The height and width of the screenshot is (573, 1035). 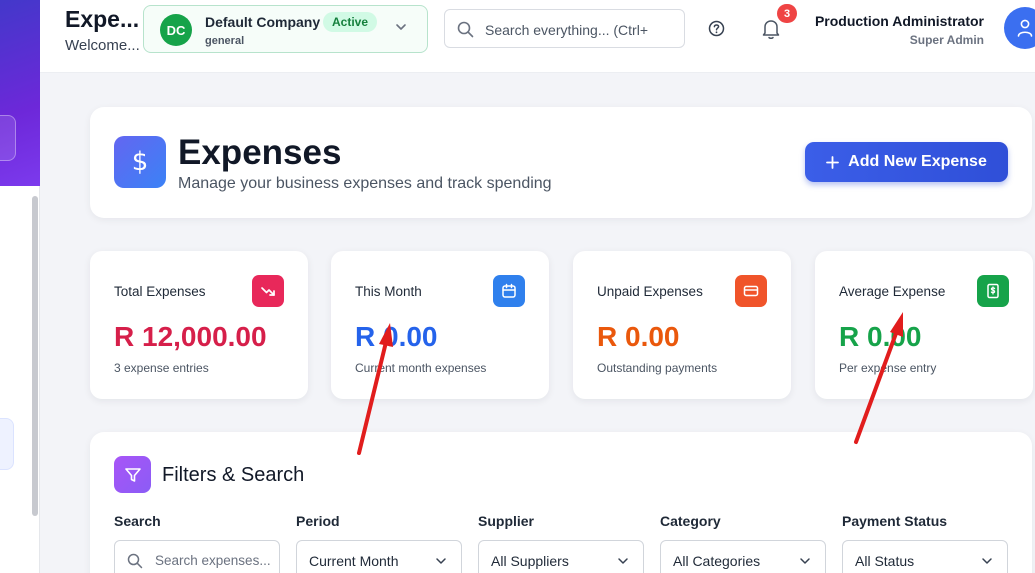 I want to click on stat-subtext: Outstanding payments, so click(x=657, y=368).